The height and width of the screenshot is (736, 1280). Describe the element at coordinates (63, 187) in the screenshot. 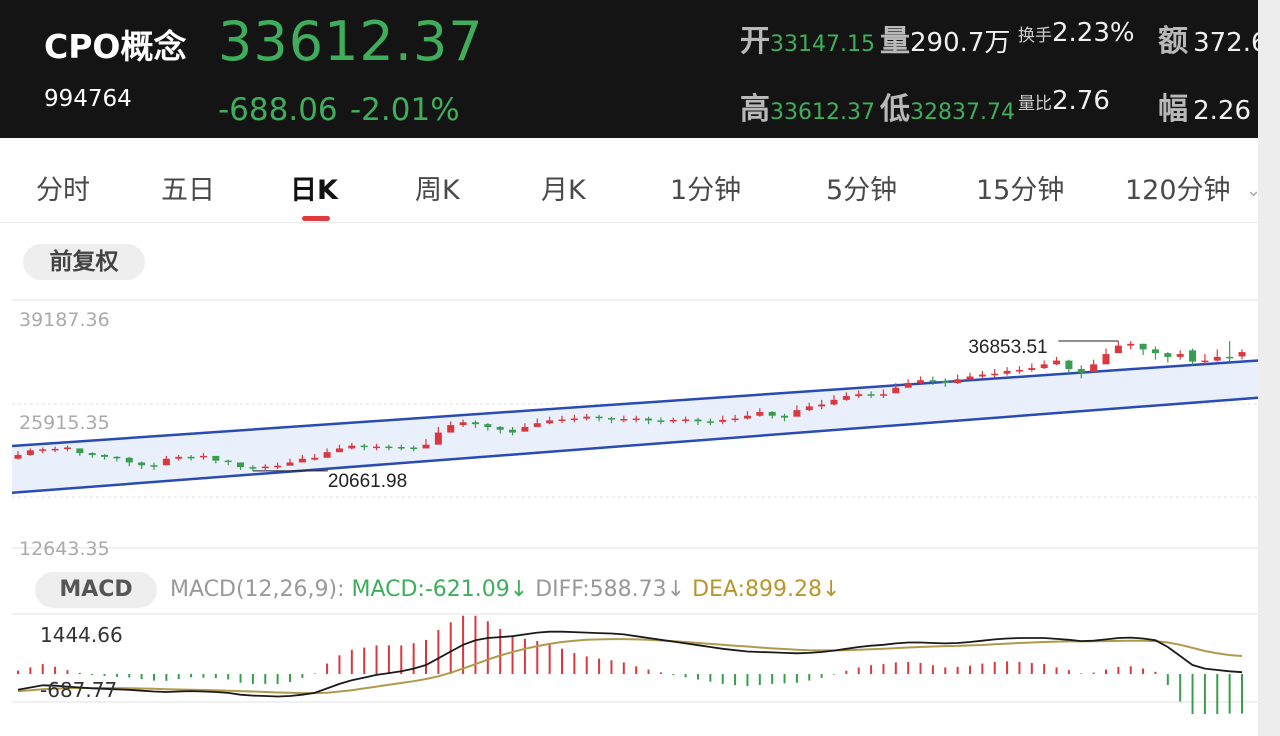

I see `tab-fenshi: 分时` at that location.